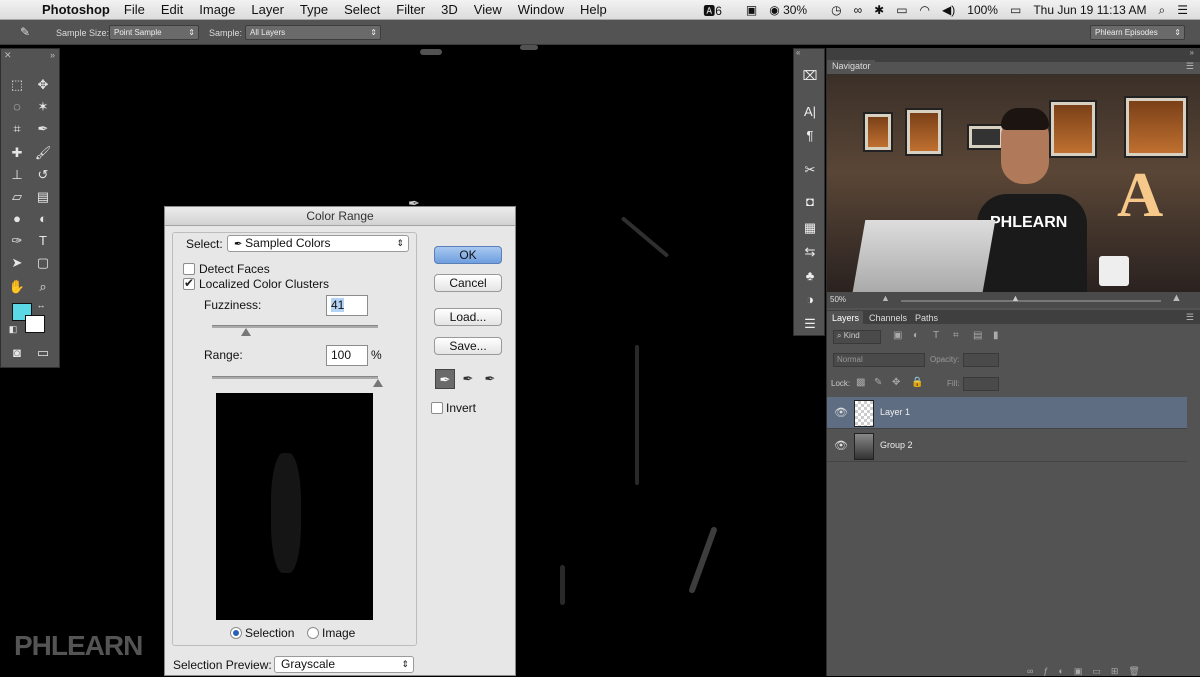 The height and width of the screenshot is (677, 1200). I want to click on menu-edit: Edit, so click(172, 9).